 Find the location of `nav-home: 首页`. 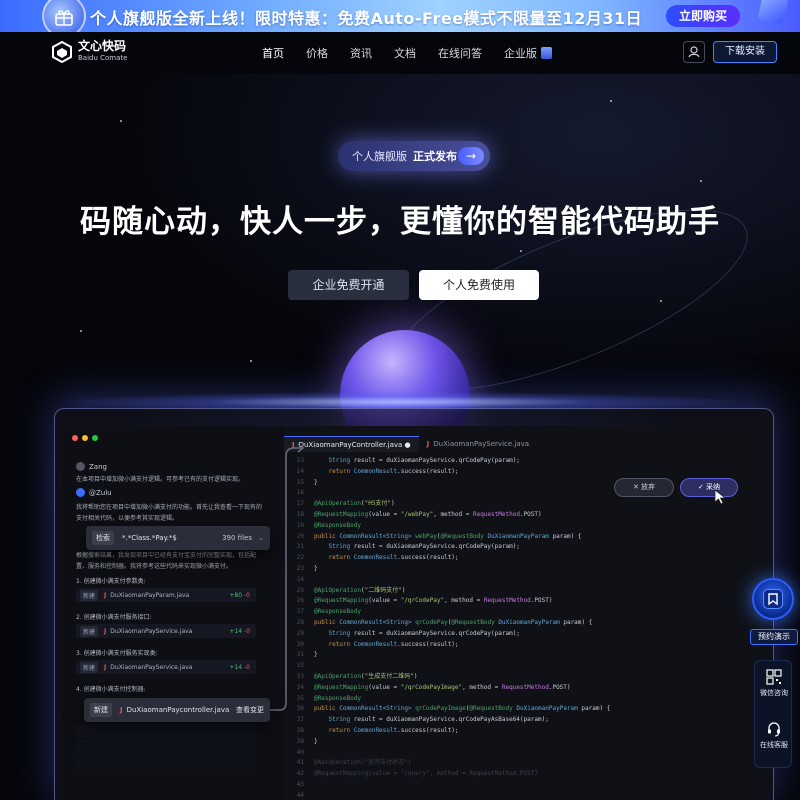

nav-home: 首页 is located at coordinates (273, 53).